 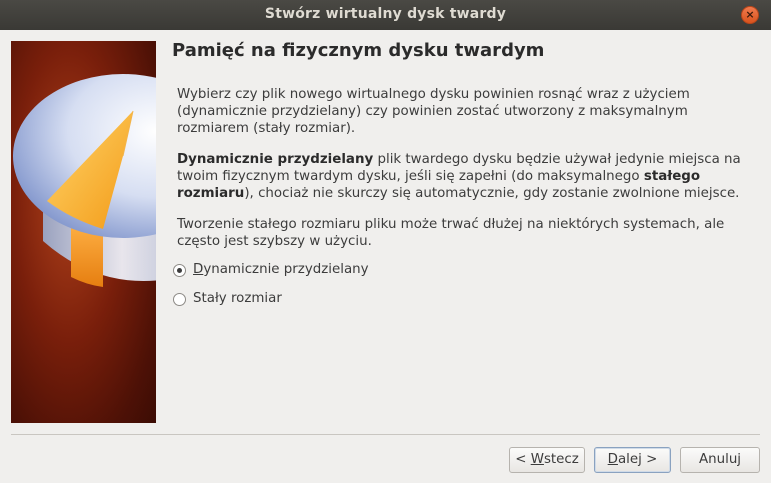 What do you see at coordinates (358, 50) in the screenshot?
I see `page-title: Pamięć na fizycznym dysku twardym` at bounding box center [358, 50].